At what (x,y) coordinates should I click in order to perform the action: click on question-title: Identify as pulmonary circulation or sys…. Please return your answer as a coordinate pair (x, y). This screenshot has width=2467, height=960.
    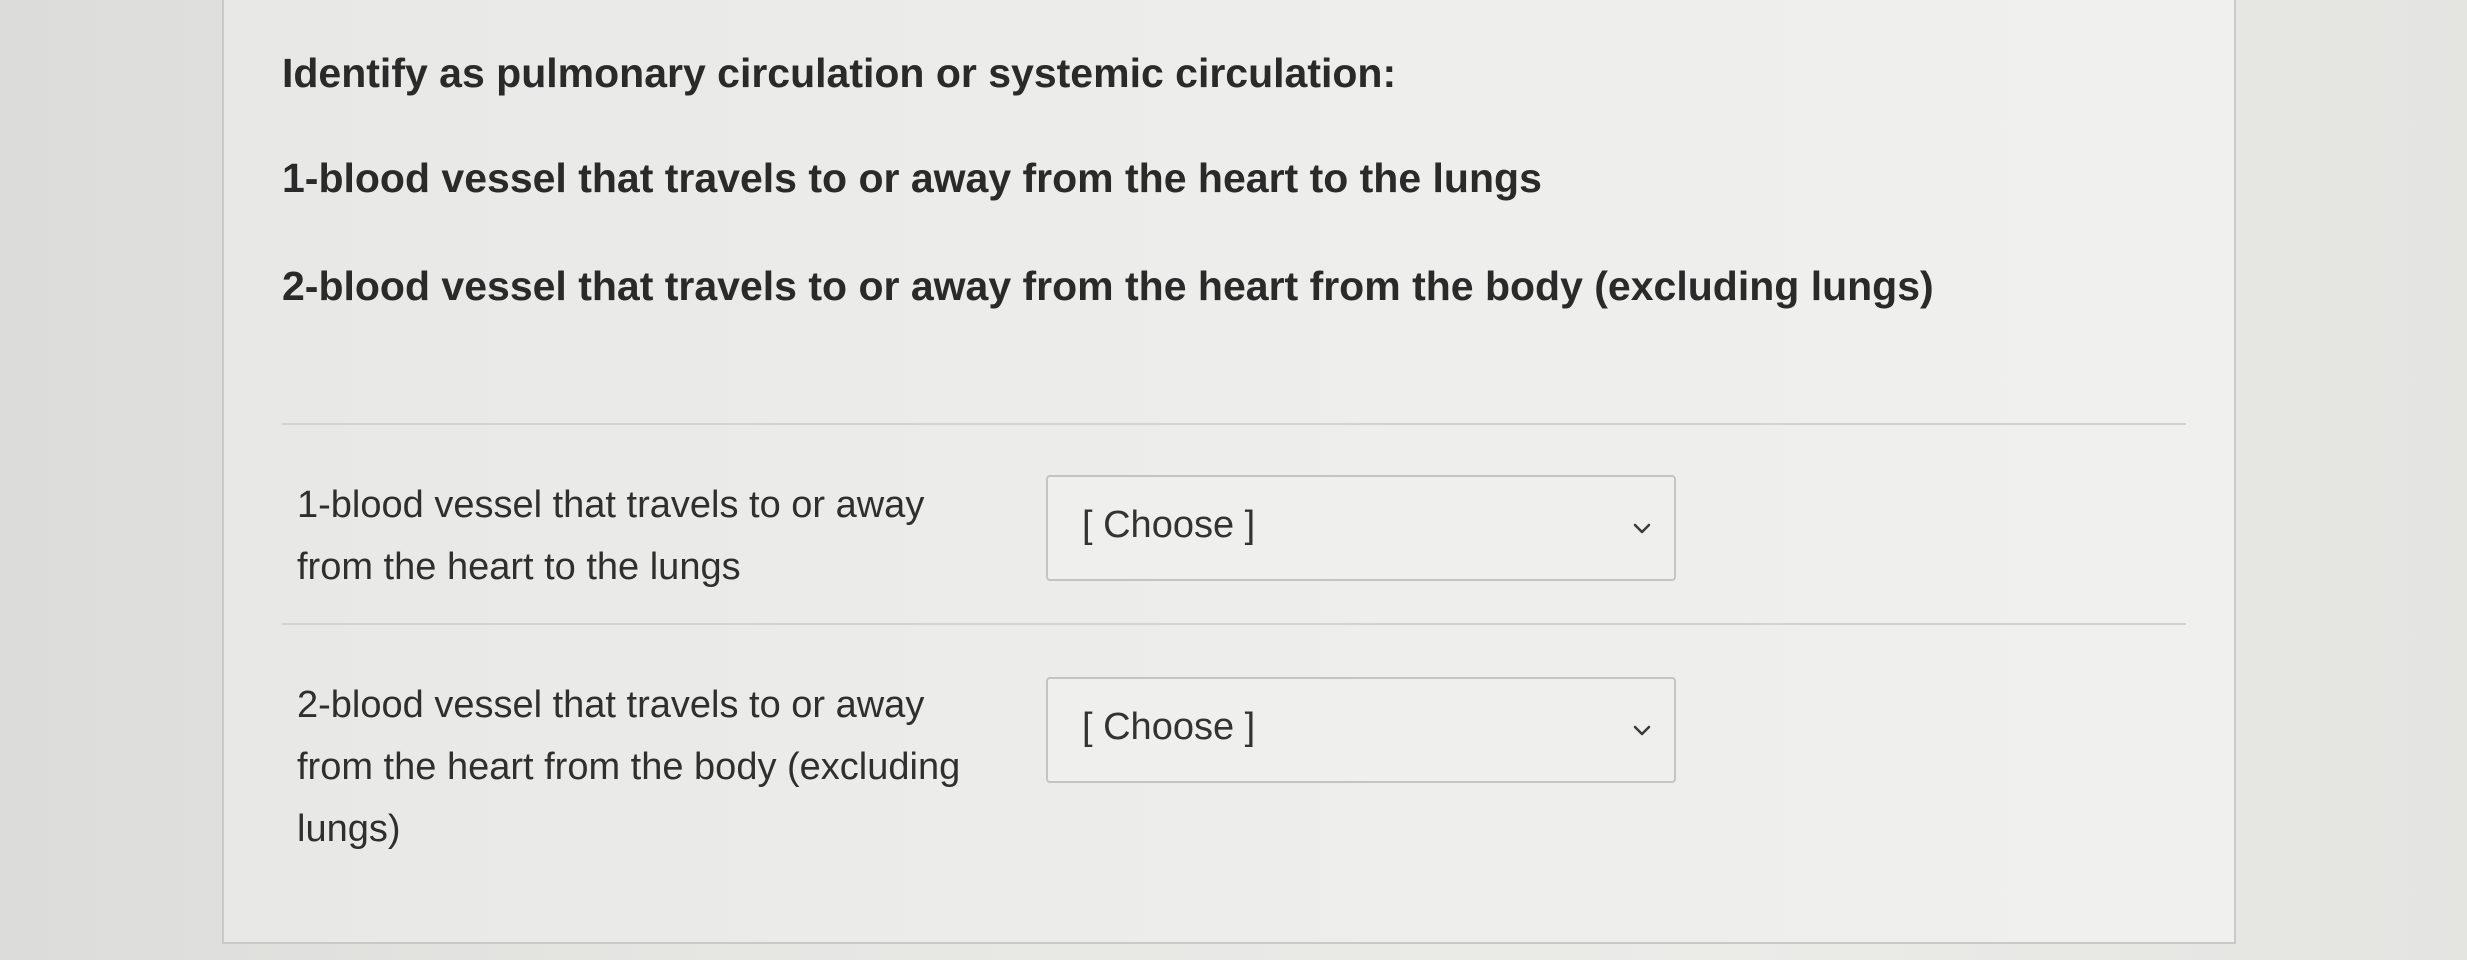
    Looking at the image, I should click on (839, 73).